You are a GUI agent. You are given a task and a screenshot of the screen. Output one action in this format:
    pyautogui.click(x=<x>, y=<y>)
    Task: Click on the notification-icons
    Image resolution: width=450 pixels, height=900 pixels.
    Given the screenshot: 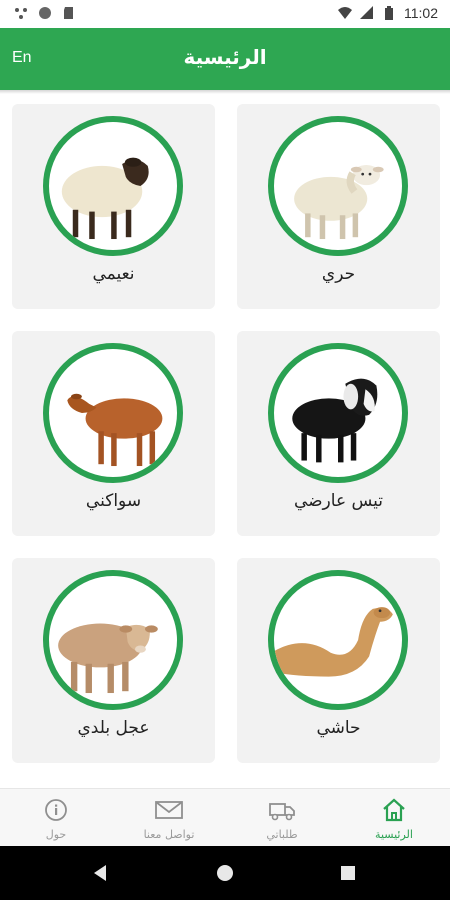 What is the action you would take?
    pyautogui.click(x=45, y=13)
    